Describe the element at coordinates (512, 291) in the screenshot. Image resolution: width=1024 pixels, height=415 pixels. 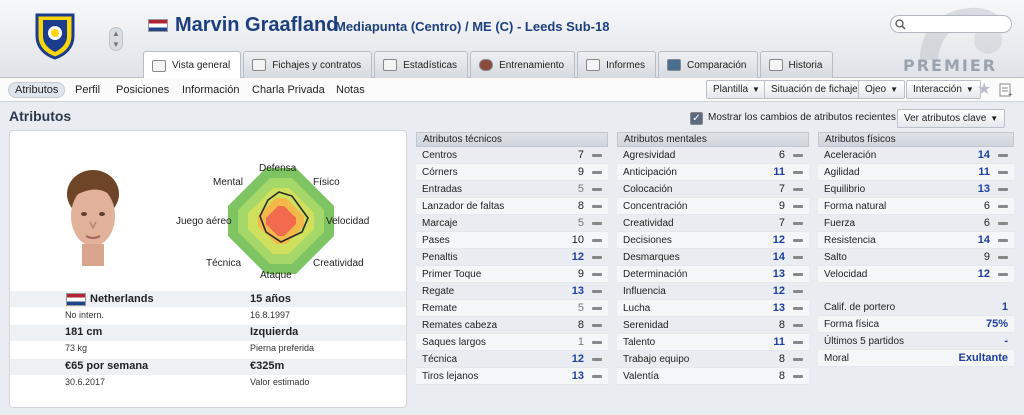
I see `attribute-row: Regate 13` at that location.